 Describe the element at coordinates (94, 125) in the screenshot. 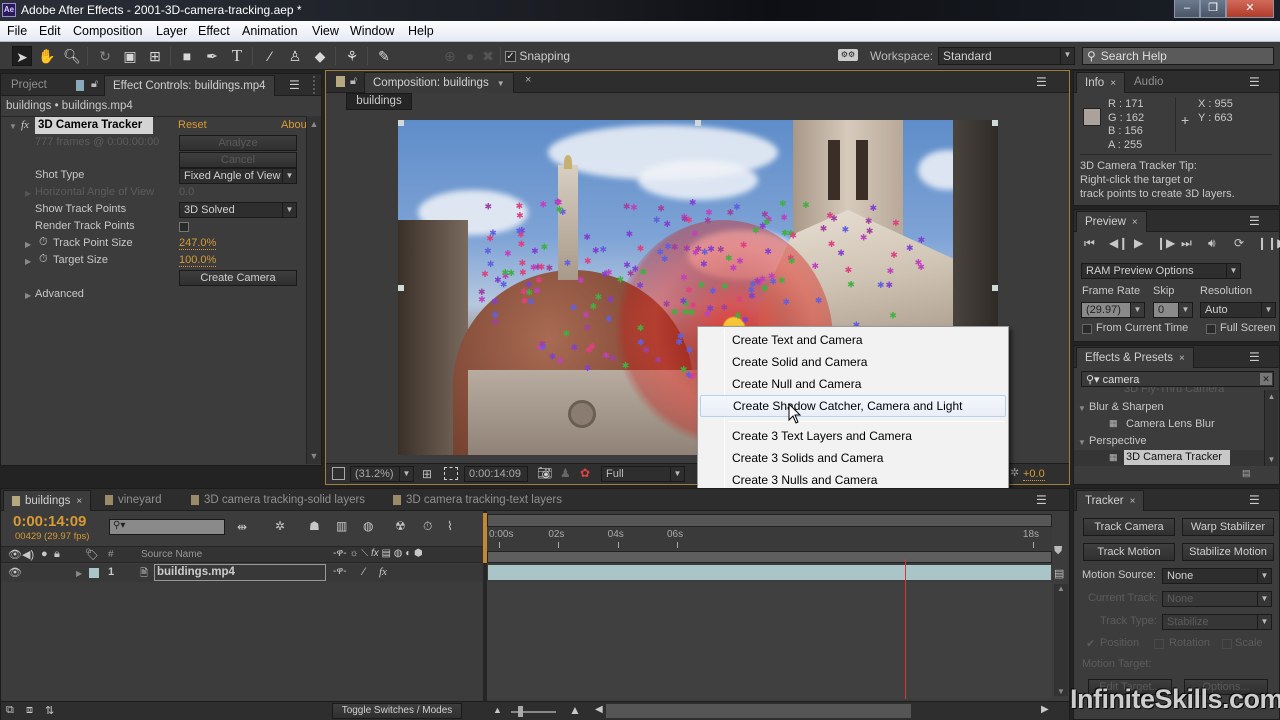

I see `effect-name: 3D Camera Tracker` at that location.